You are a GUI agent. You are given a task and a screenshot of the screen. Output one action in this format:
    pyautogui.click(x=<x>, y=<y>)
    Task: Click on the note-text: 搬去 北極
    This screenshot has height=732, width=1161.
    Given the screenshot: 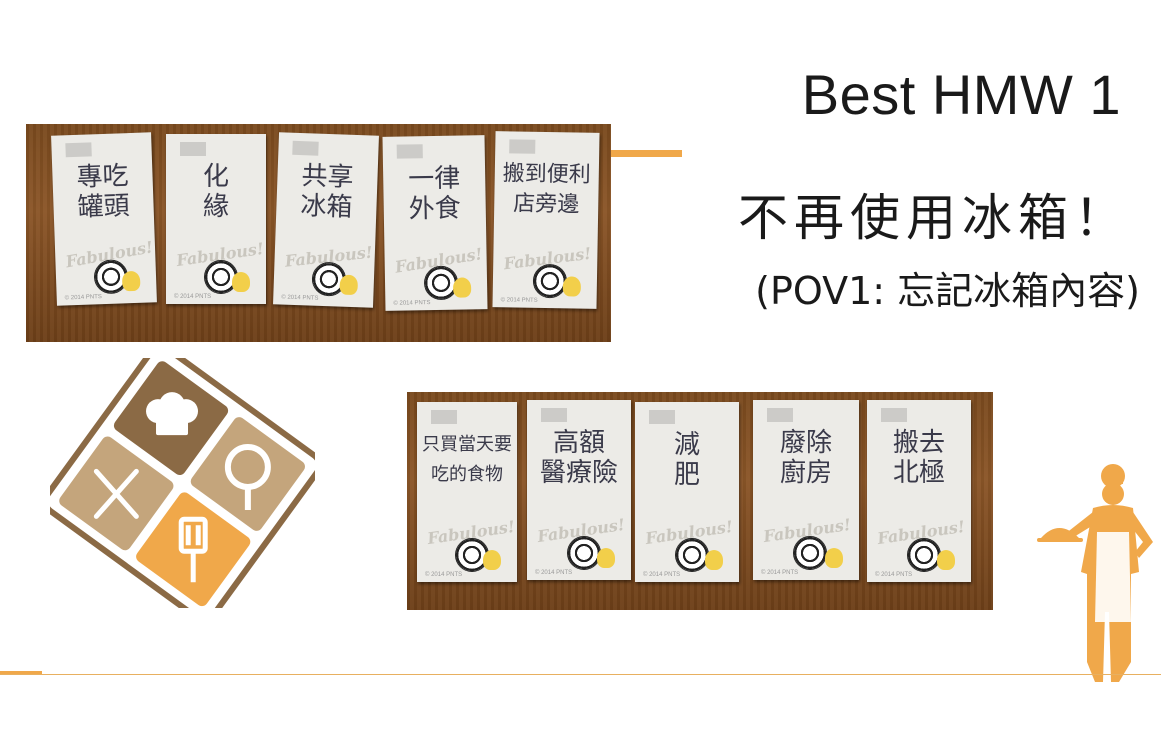 What is the action you would take?
    pyautogui.click(x=918, y=458)
    